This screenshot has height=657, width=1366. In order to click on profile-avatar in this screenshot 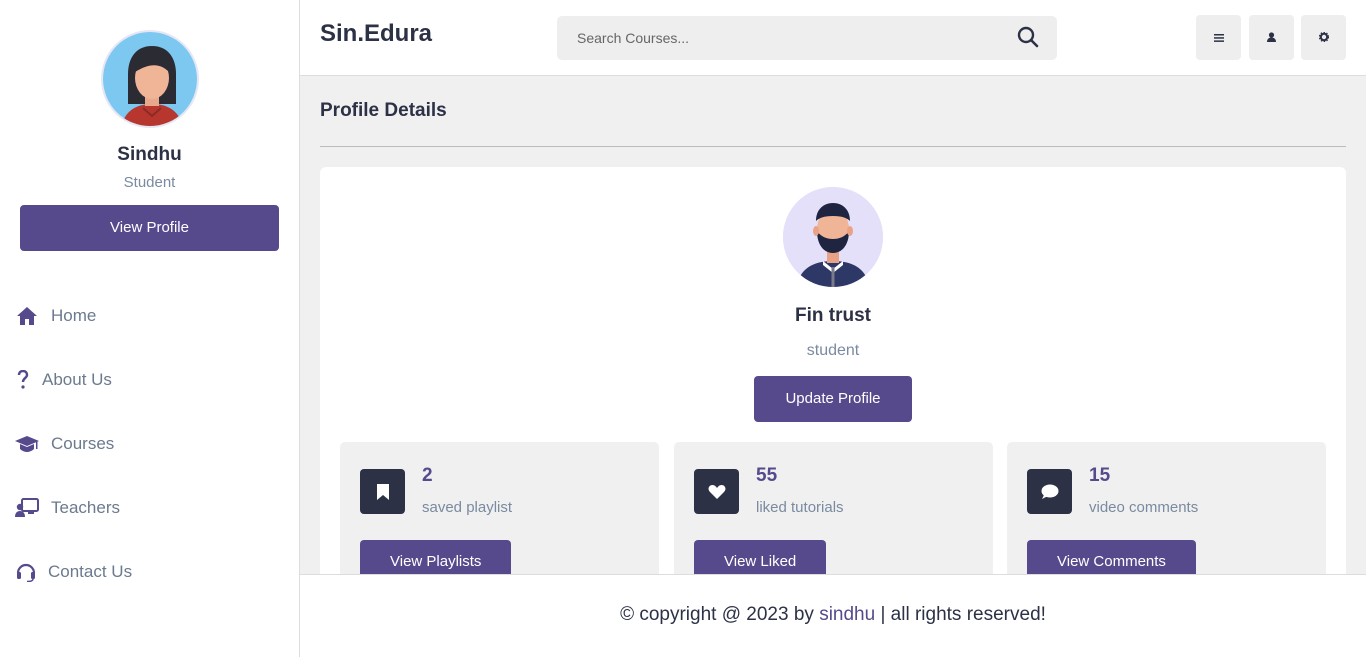, I will do `click(833, 237)`.